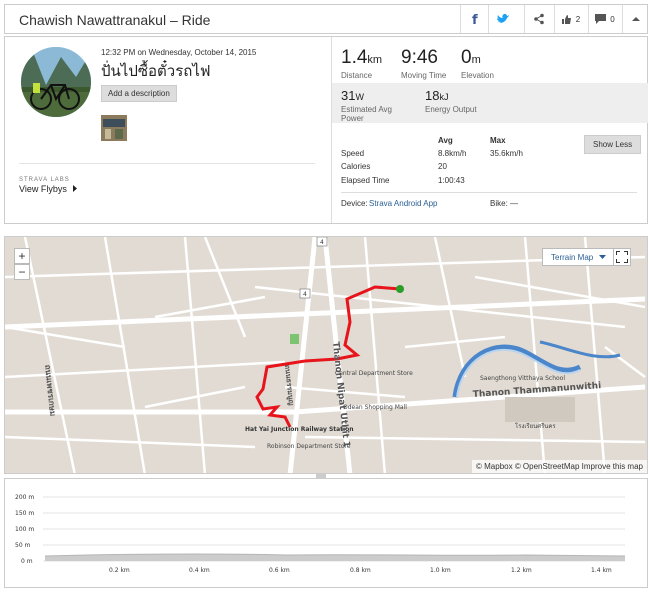 This screenshot has width=652, height=594. What do you see at coordinates (419, 57) in the screenshot?
I see `moving-time-value: 9:46` at bounding box center [419, 57].